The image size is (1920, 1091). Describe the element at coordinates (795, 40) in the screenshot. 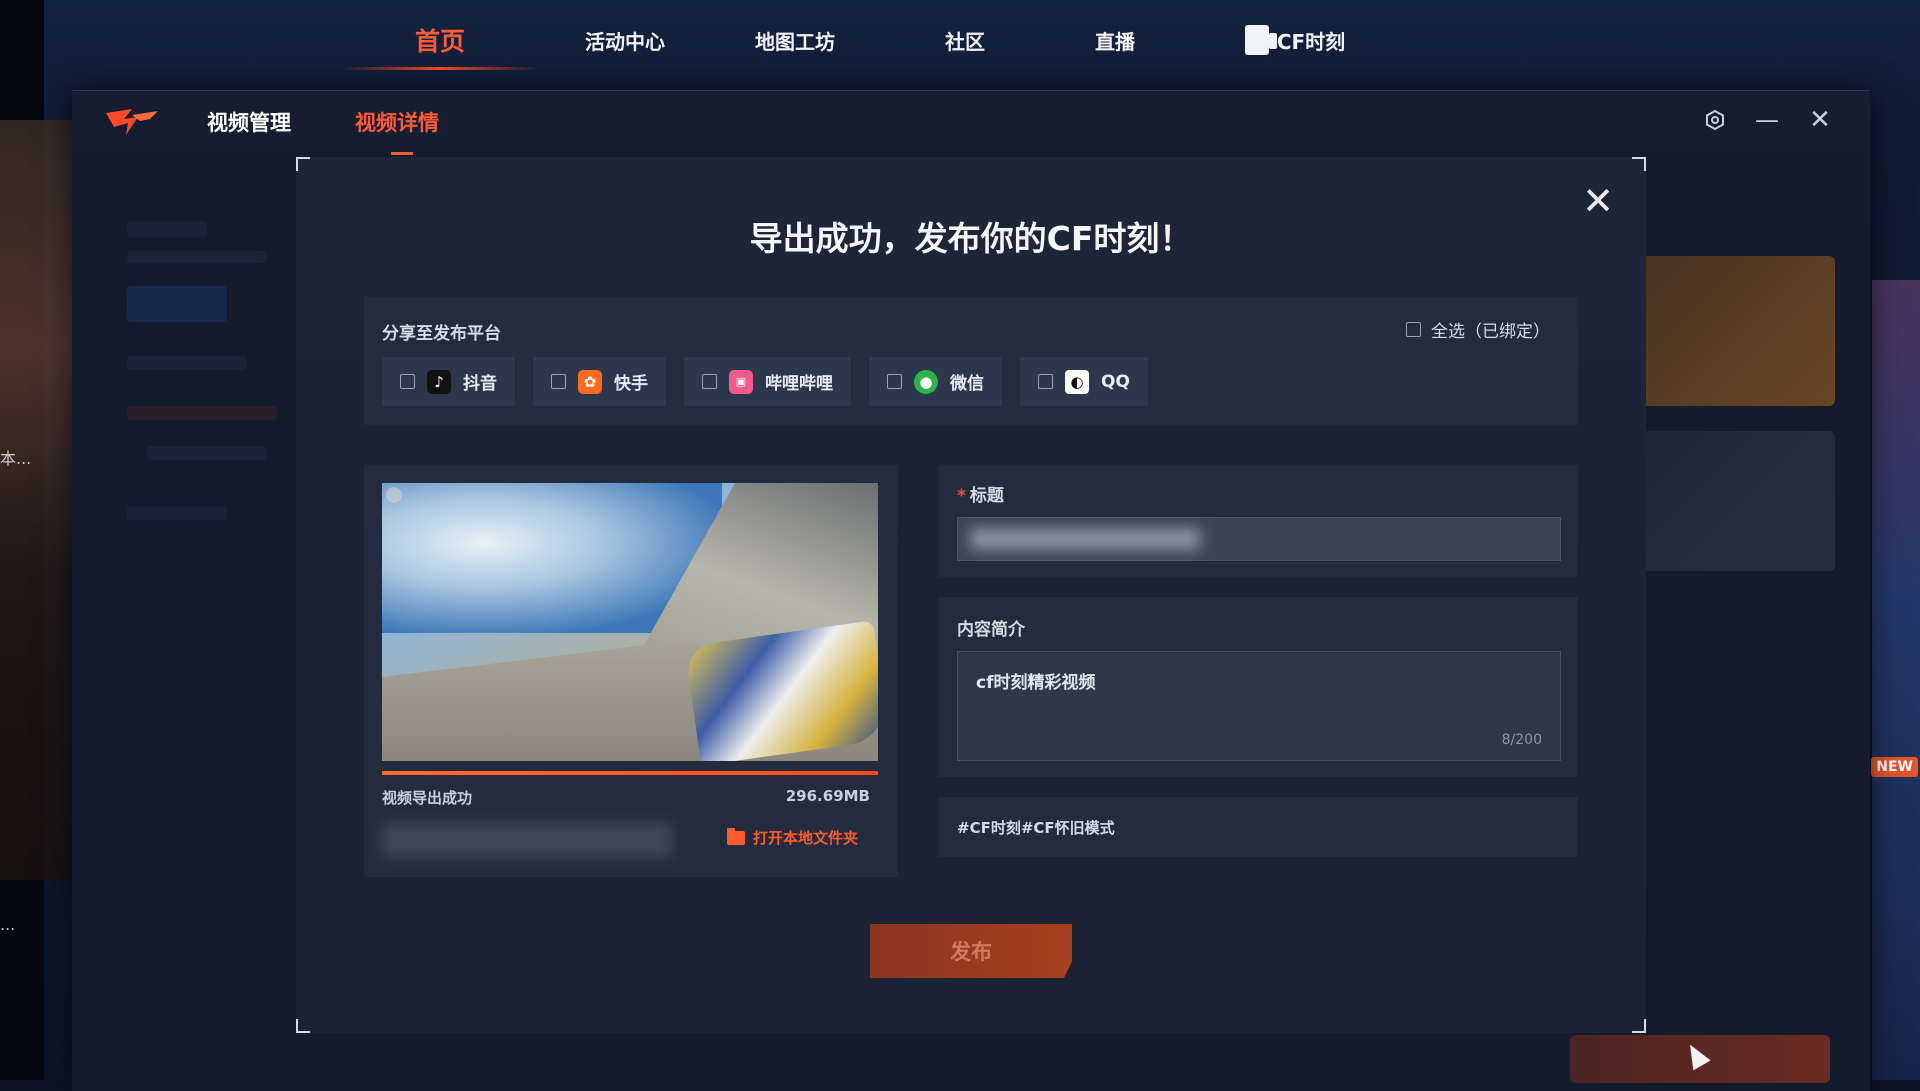

I see `nav-map-workshop: 地图工坊` at that location.